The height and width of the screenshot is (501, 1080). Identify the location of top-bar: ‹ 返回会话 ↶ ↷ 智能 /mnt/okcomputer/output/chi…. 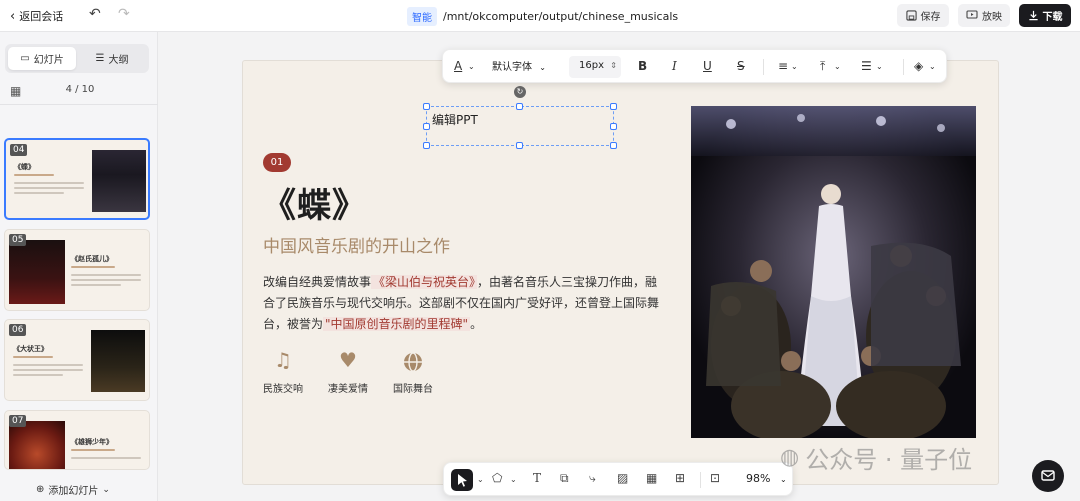
(540, 16).